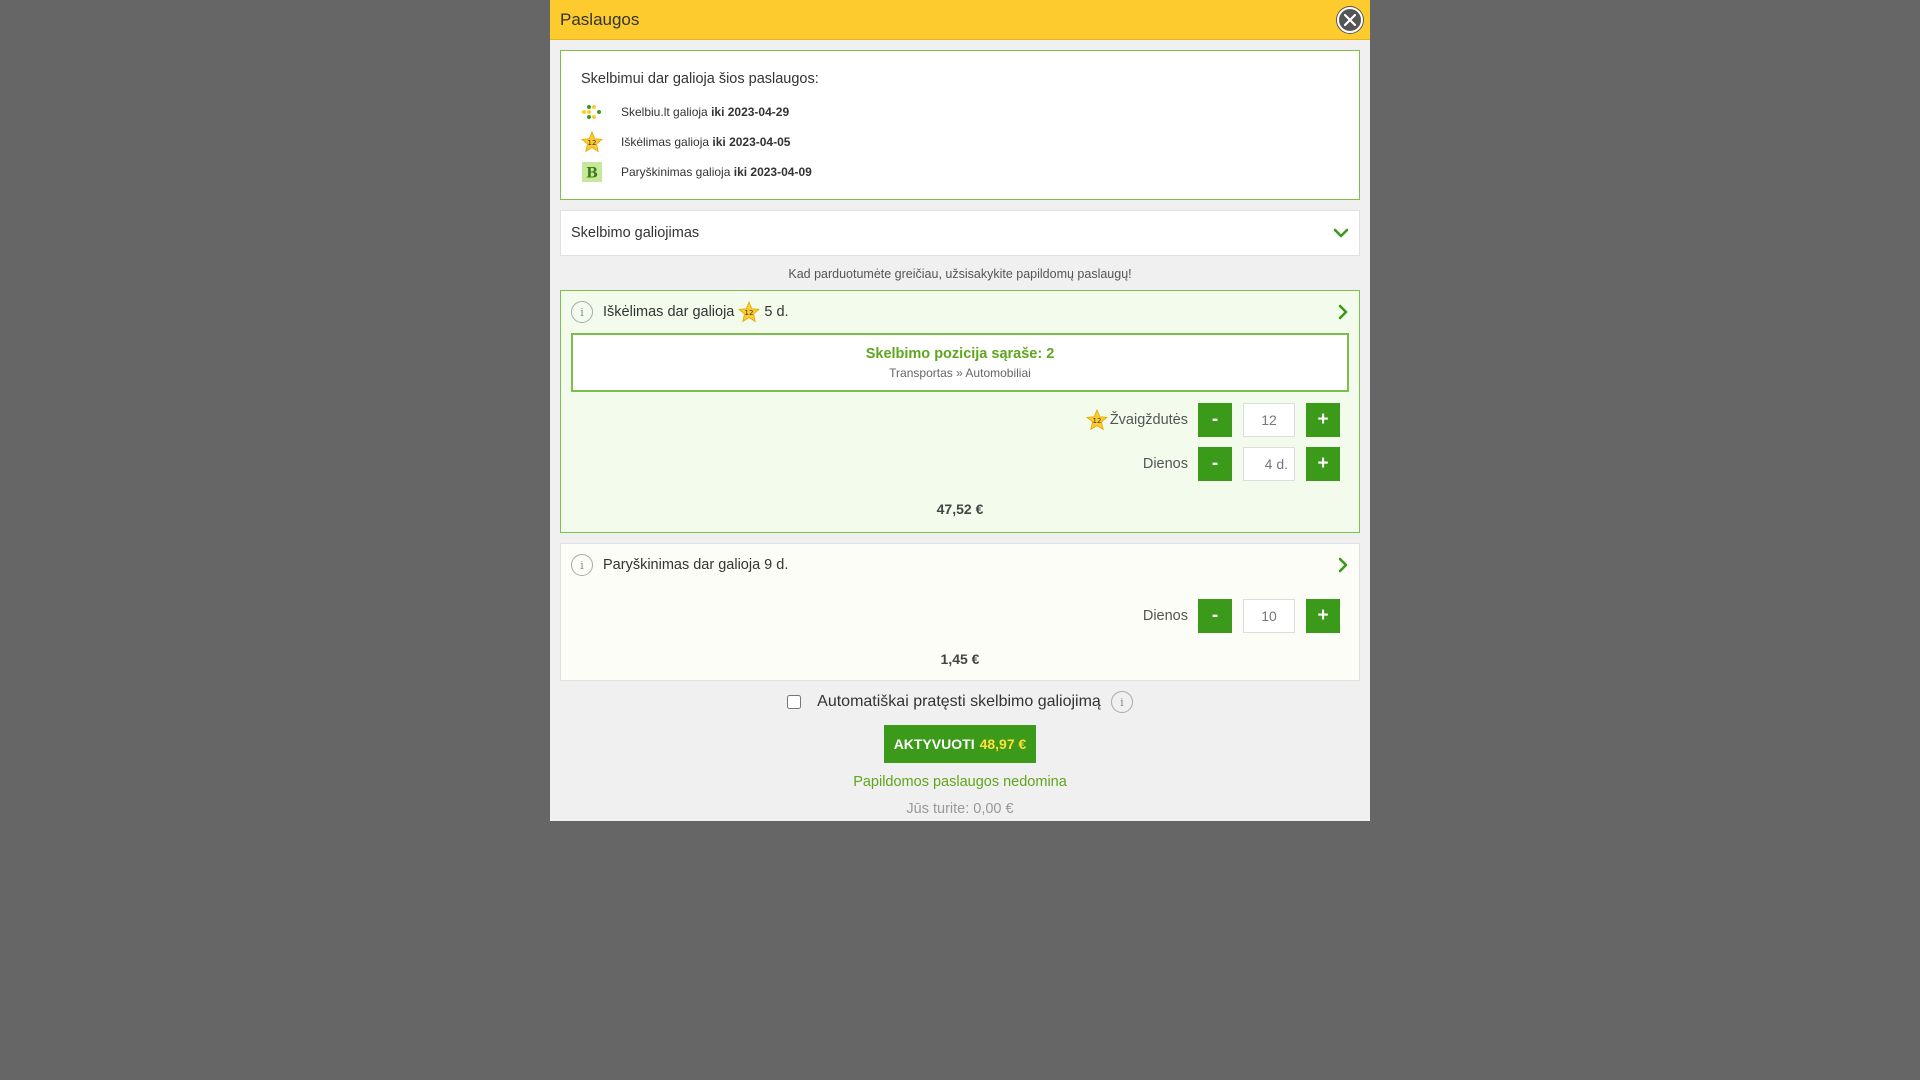 The width and height of the screenshot is (1920, 1080). What do you see at coordinates (772, 172) in the screenshot?
I see `active-service-until: iki 2023-04-09` at bounding box center [772, 172].